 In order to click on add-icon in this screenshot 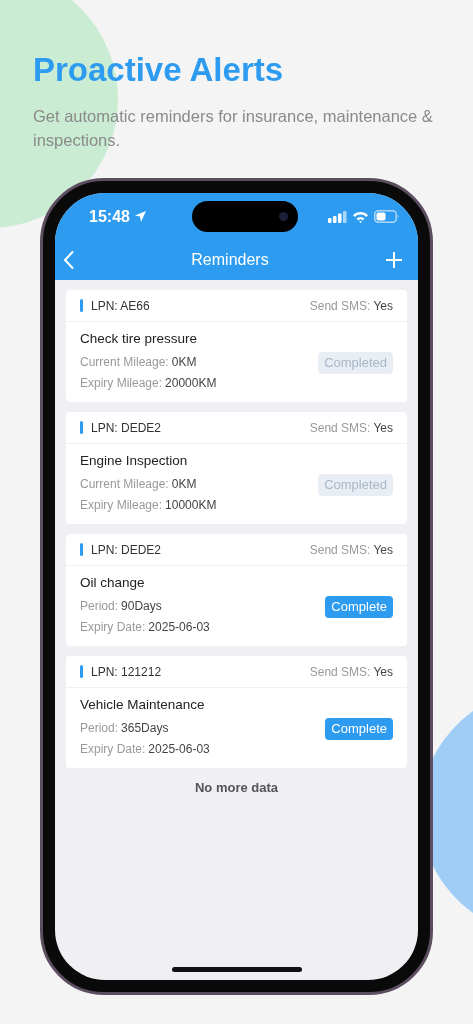, I will do `click(394, 260)`.